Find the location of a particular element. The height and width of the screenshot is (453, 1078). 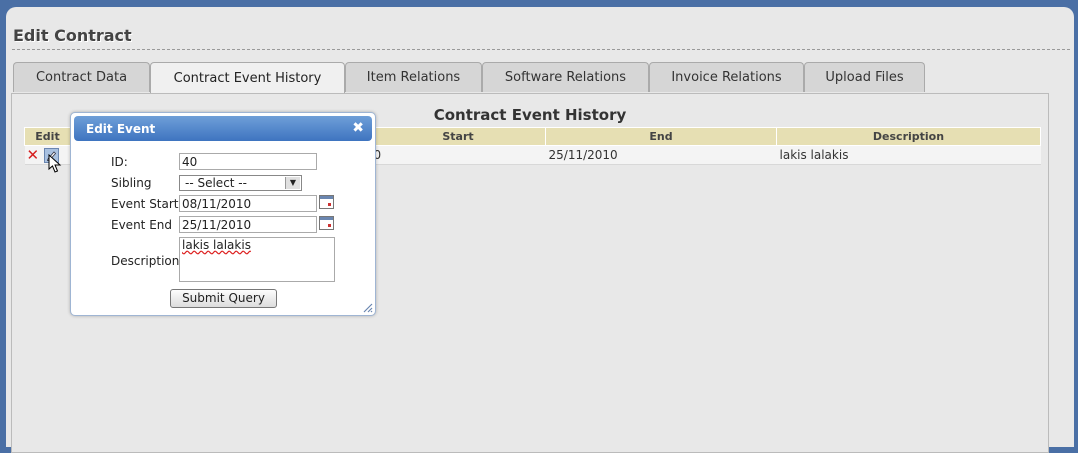

tab-contract-data: Contract Data is located at coordinates (81, 77).